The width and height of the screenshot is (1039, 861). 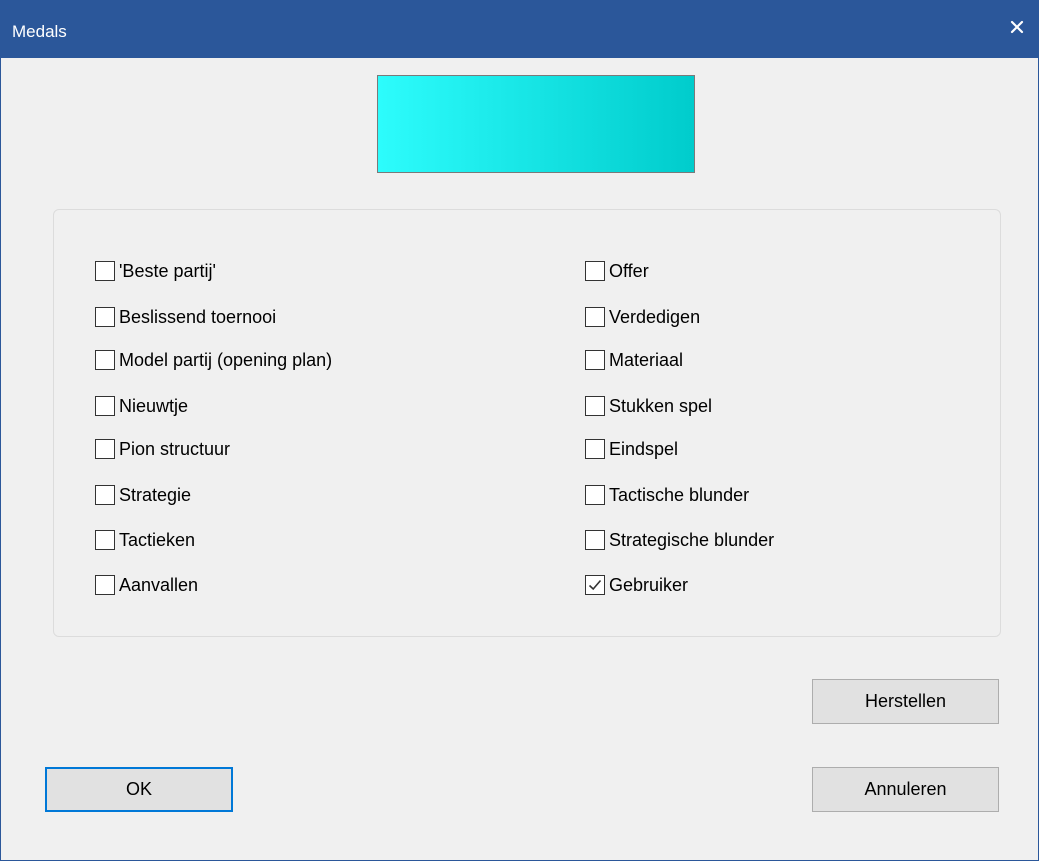 What do you see at coordinates (39, 31) in the screenshot?
I see `window-title: Medals` at bounding box center [39, 31].